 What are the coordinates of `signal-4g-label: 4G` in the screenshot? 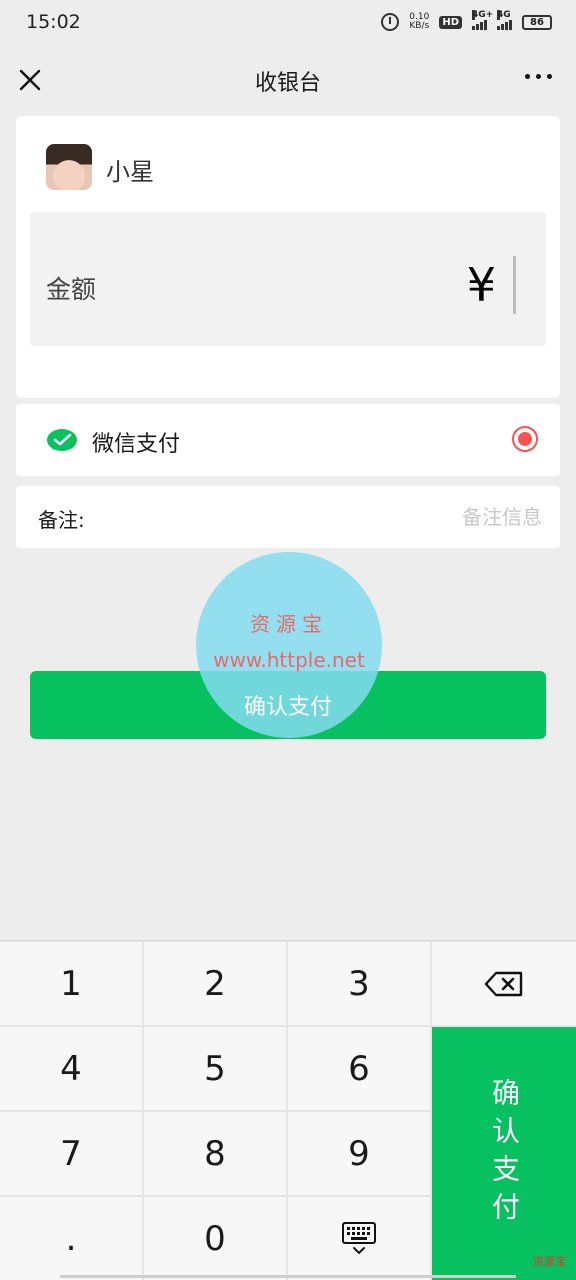 It's located at (504, 15).